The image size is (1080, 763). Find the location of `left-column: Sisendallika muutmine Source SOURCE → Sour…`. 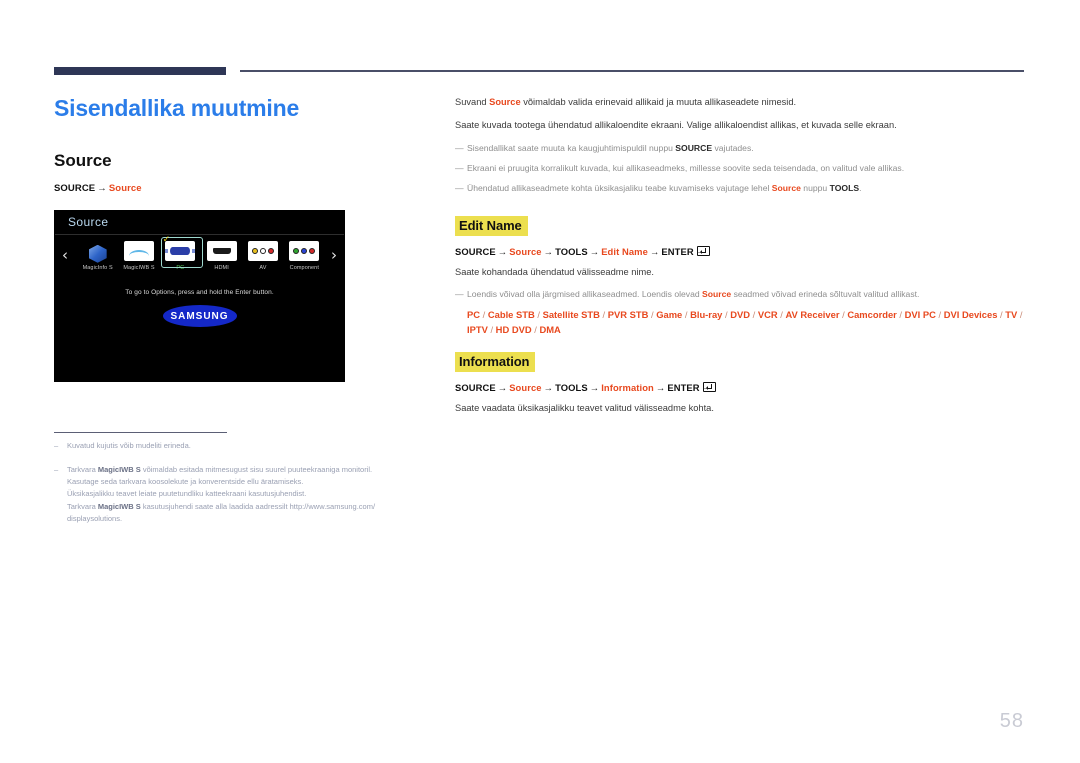

left-column: Sisendallika muutmine Source SOURCE → Sour… is located at coordinates (240, 239).